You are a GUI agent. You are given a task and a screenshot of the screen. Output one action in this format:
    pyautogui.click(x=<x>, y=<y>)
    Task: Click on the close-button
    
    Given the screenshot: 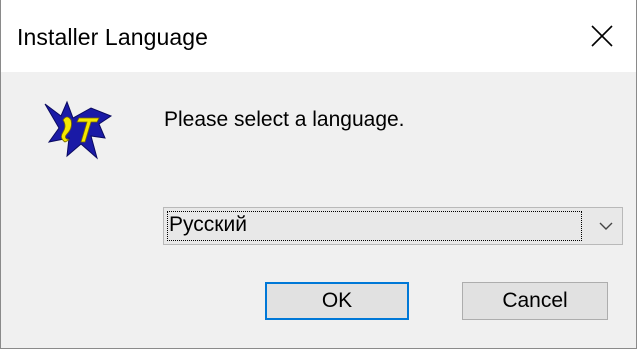 What is the action you would take?
    pyautogui.click(x=602, y=36)
    